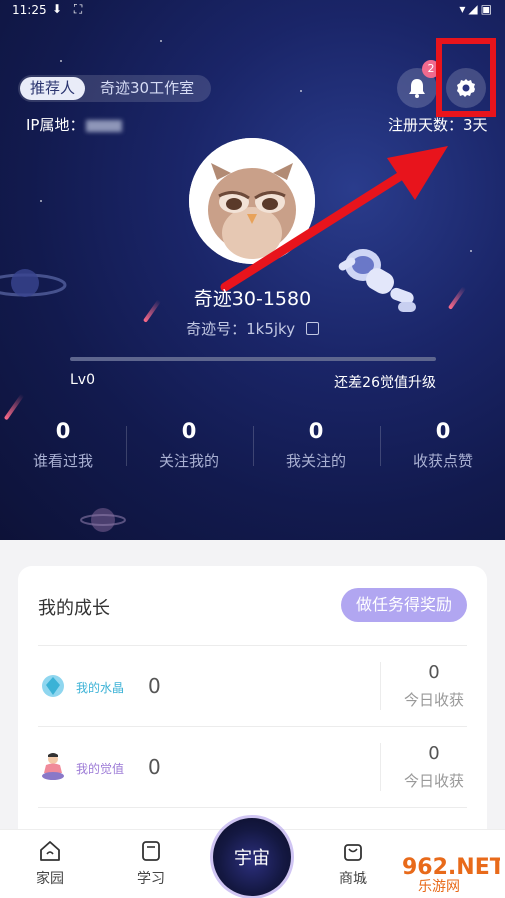  Describe the element at coordinates (404, 605) in the screenshot. I see `task-reward-button: 做任务得奖励` at that location.